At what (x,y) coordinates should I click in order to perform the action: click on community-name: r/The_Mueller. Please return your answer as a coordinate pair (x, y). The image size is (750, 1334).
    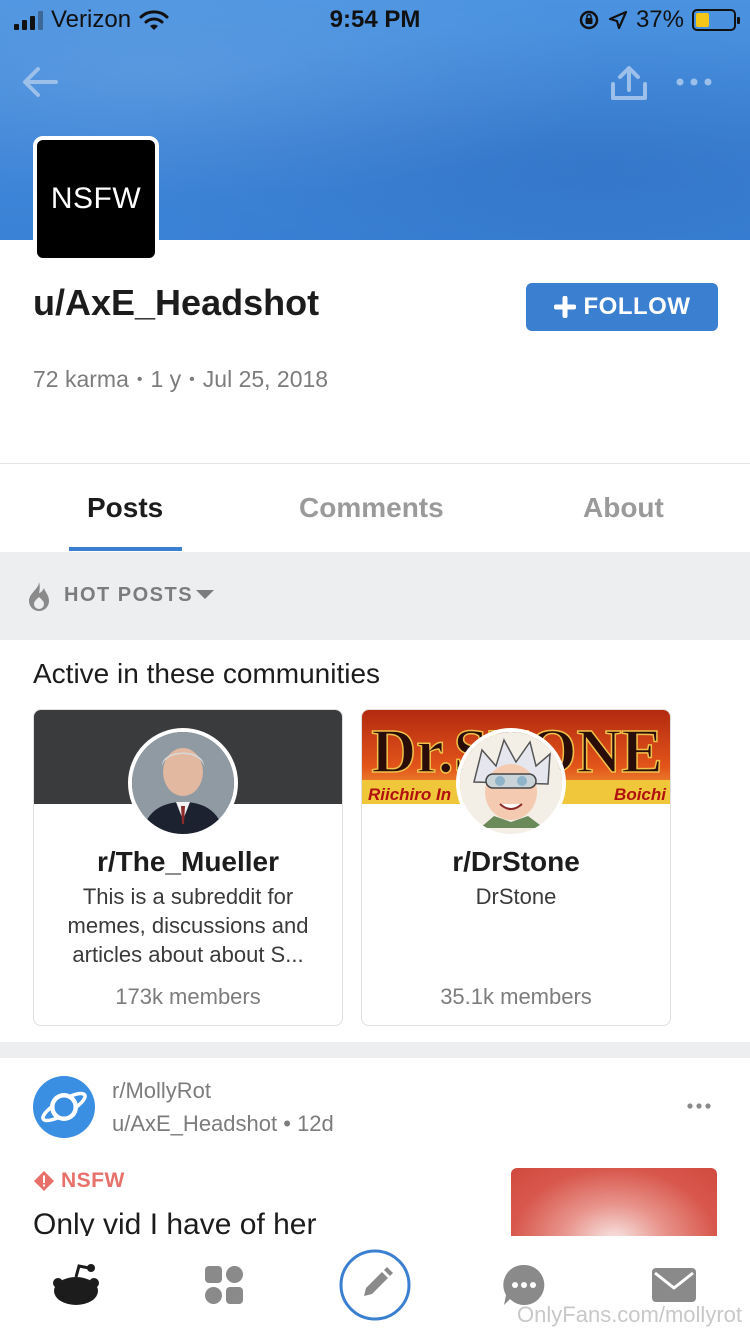
    Looking at the image, I should click on (188, 861).